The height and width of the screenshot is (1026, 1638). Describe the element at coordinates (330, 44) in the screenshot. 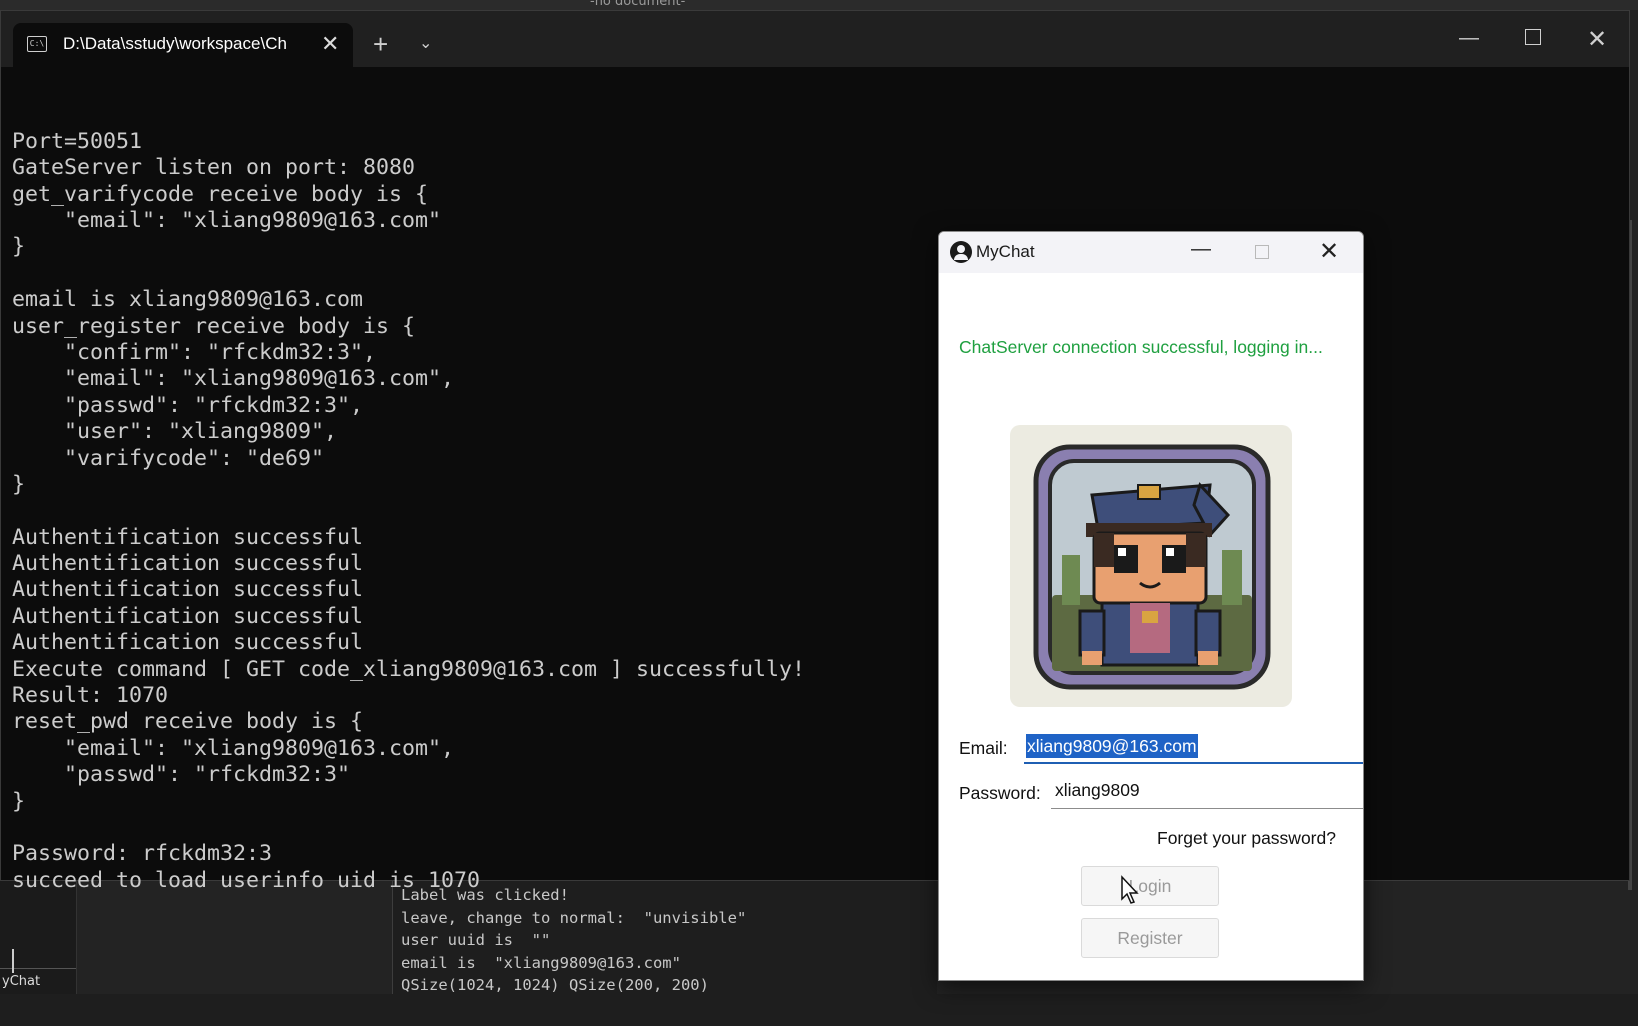

I see `tab-close-icon: ✕` at that location.